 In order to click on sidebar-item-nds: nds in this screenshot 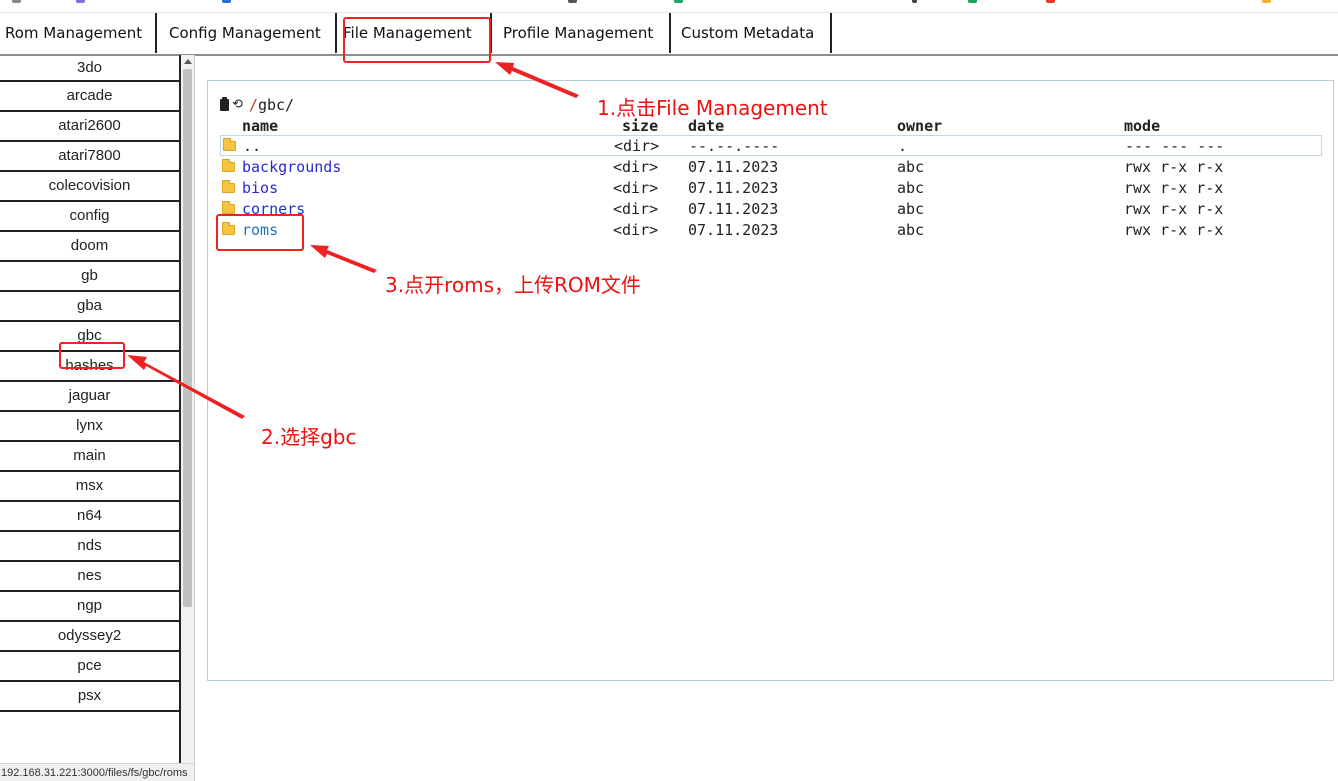, I will do `click(89, 547)`.